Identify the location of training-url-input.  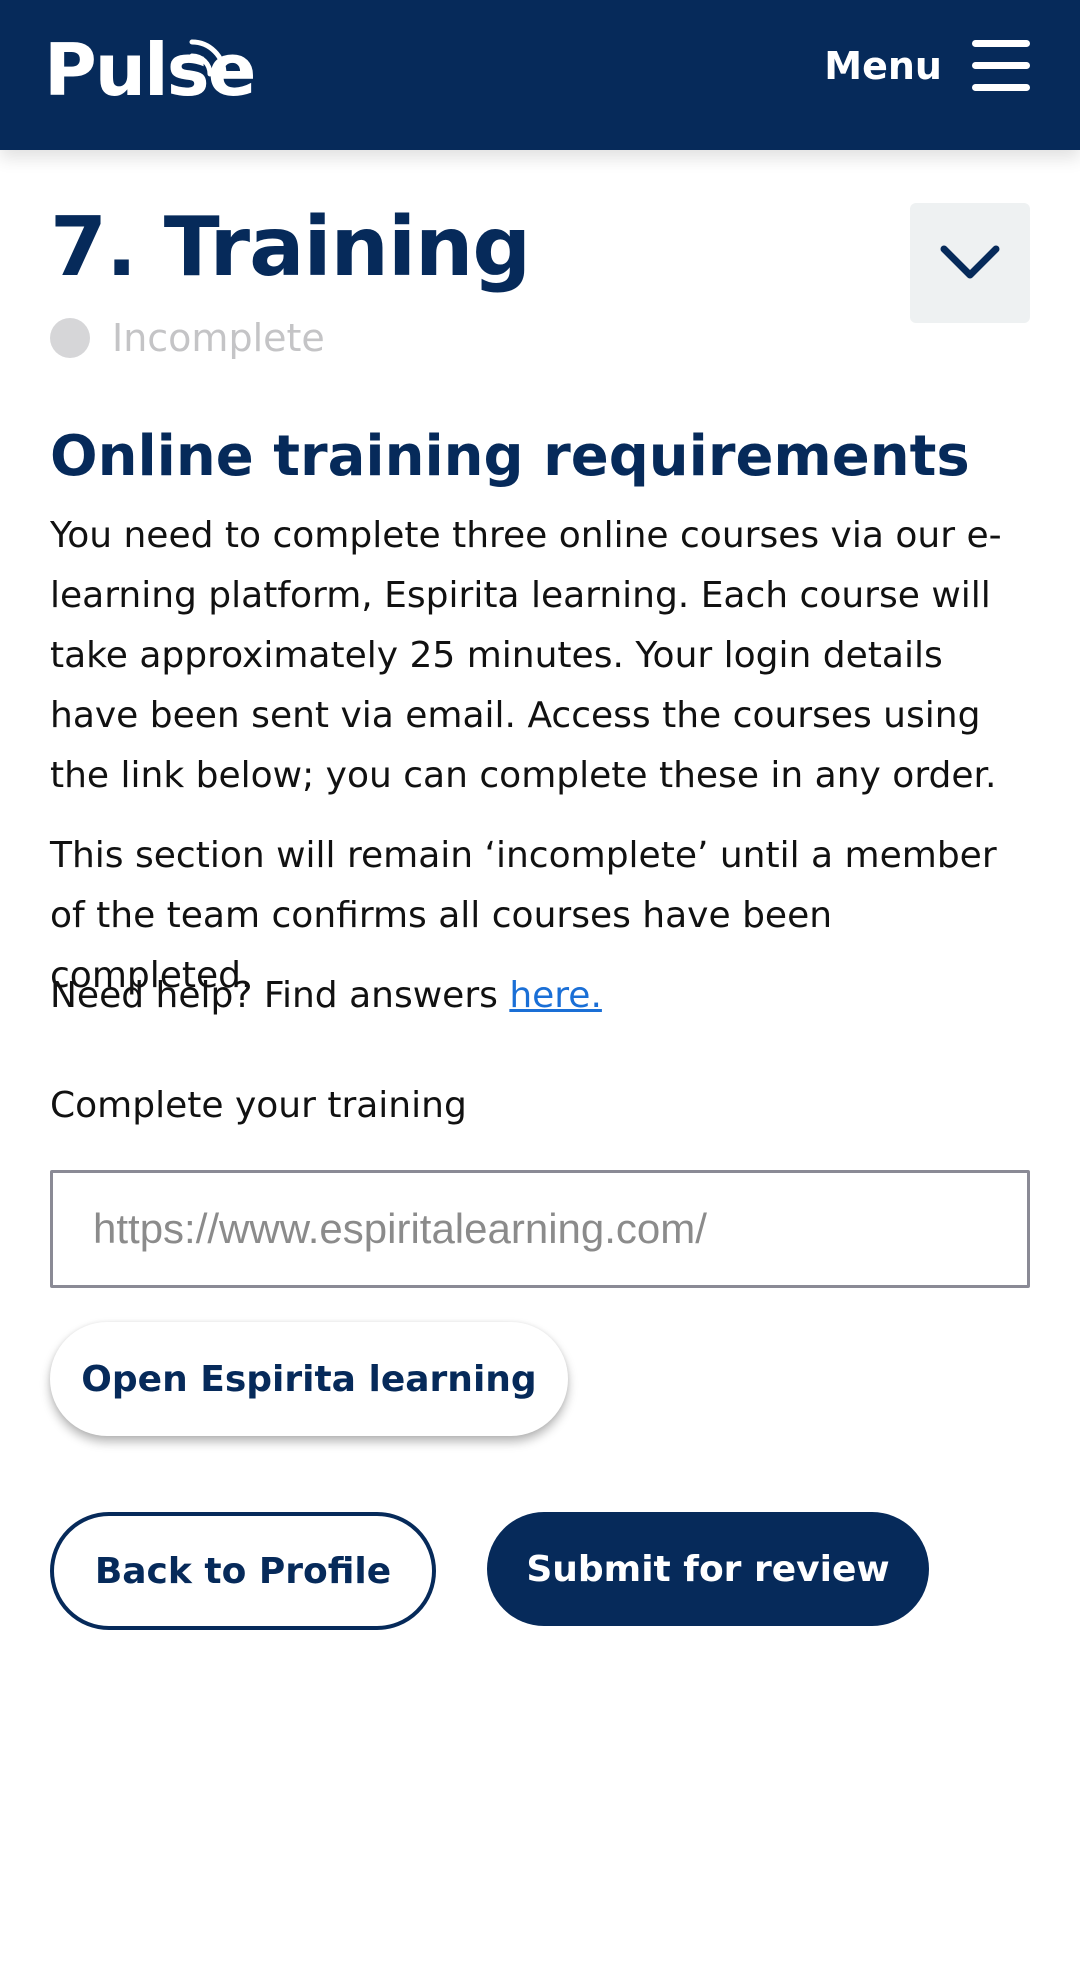
(540, 1229).